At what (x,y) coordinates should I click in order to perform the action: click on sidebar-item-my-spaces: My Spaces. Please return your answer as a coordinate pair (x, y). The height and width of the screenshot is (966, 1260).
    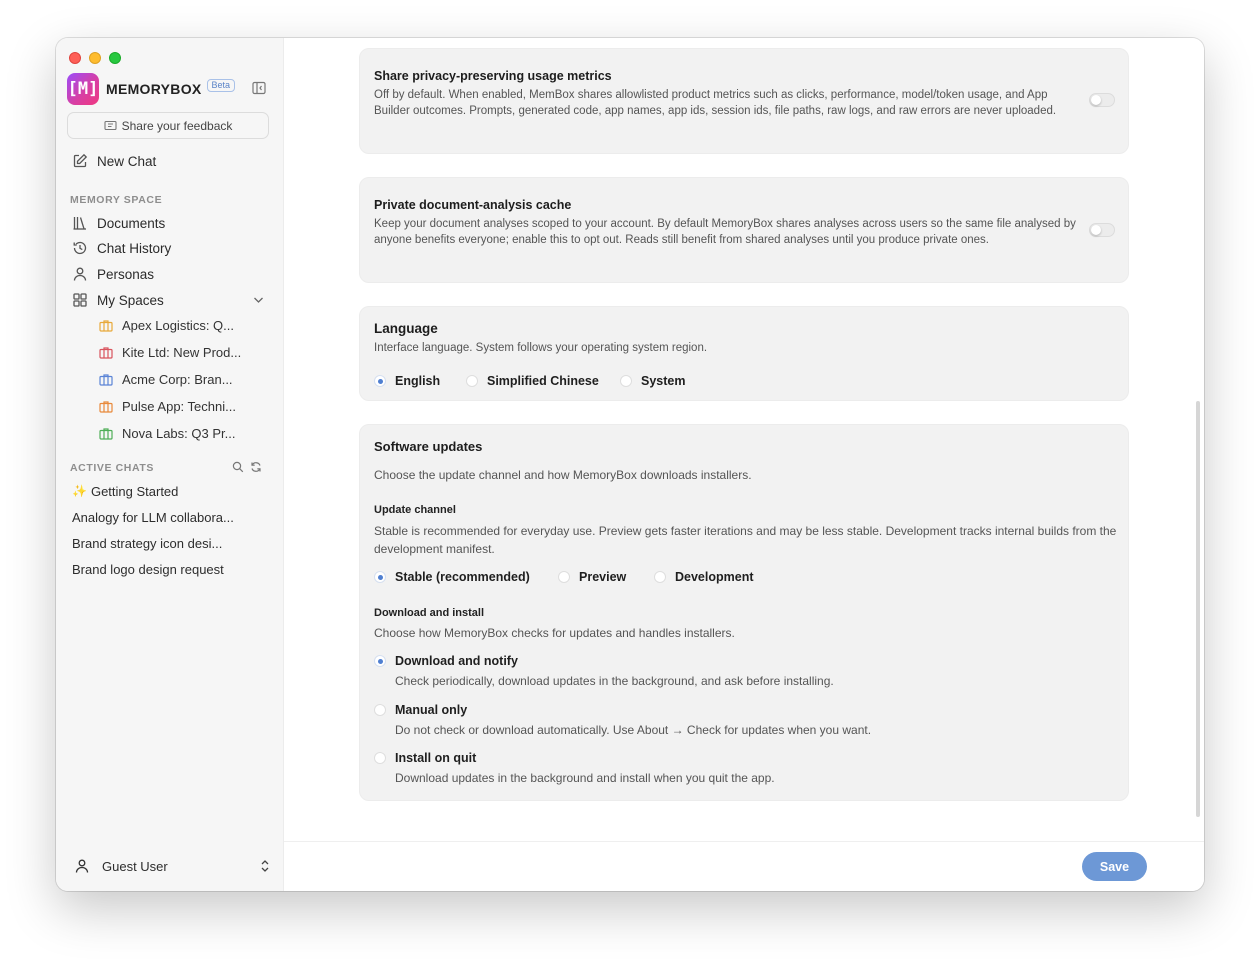
    Looking at the image, I should click on (118, 300).